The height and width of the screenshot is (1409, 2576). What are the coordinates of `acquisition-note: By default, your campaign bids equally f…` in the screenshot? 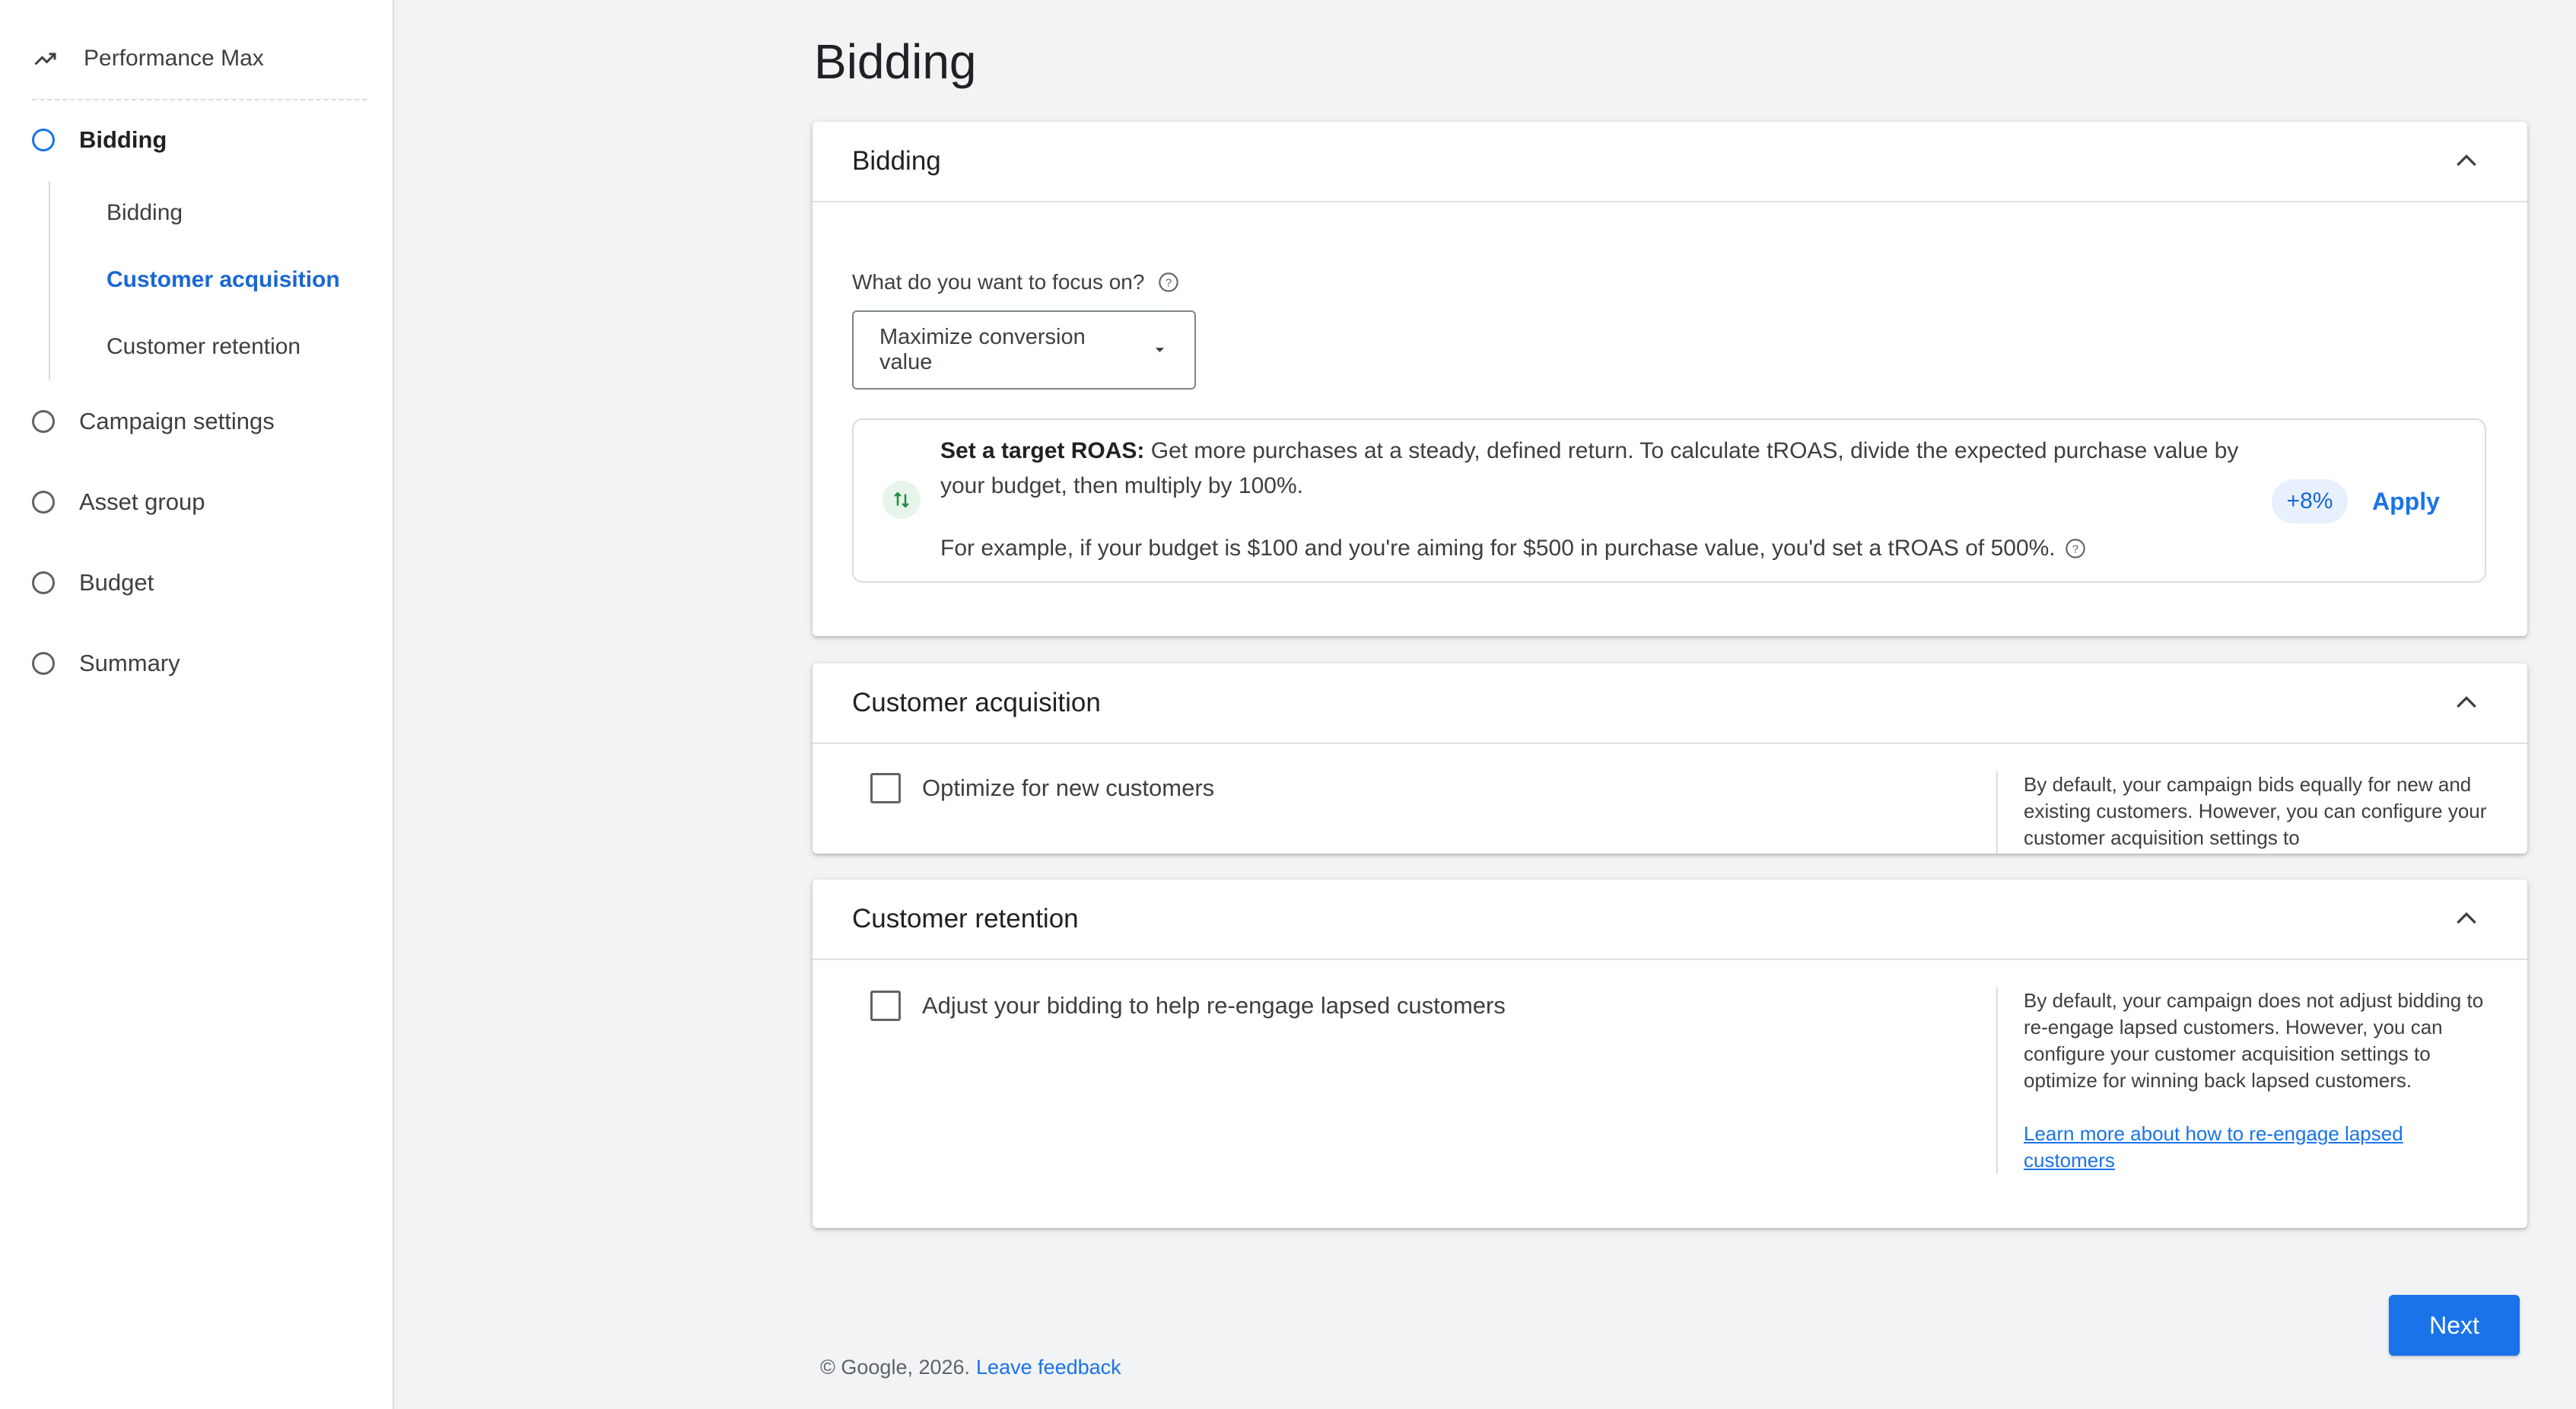 It's located at (2255, 811).